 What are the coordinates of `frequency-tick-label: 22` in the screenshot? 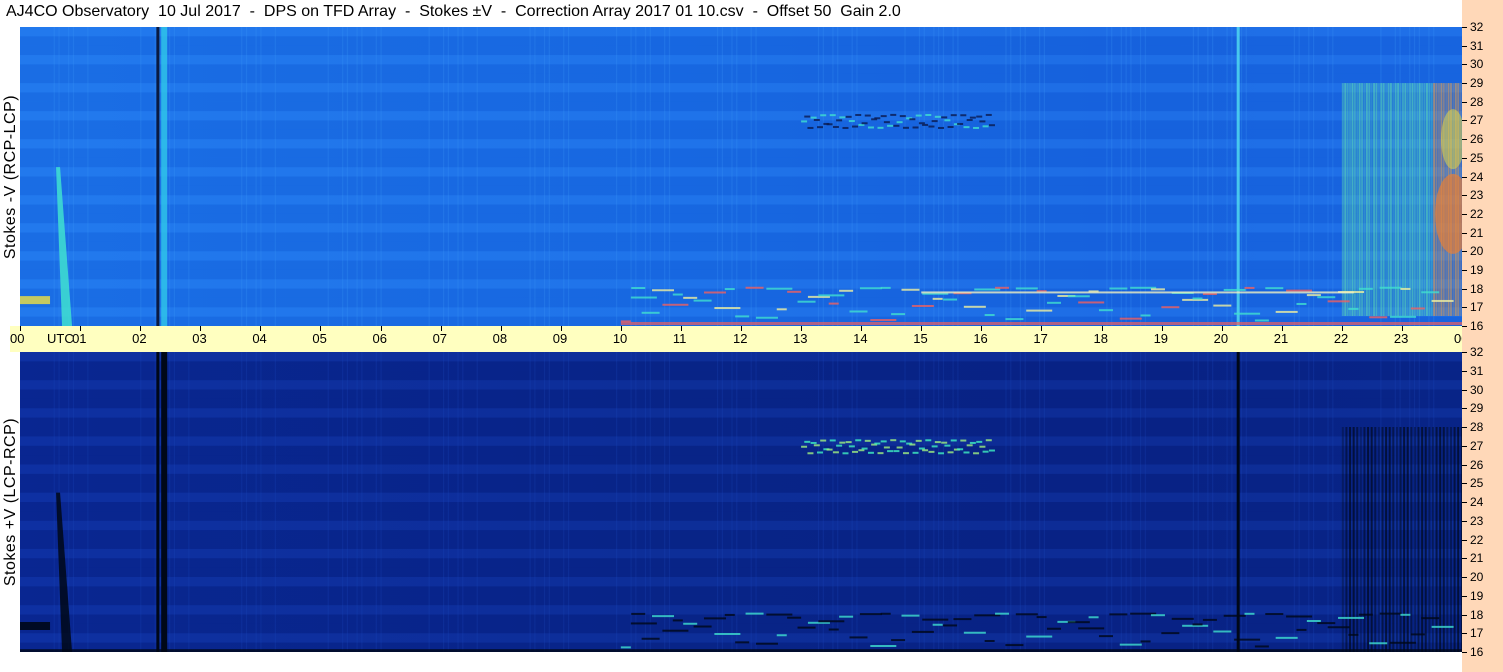 It's located at (1477, 213).